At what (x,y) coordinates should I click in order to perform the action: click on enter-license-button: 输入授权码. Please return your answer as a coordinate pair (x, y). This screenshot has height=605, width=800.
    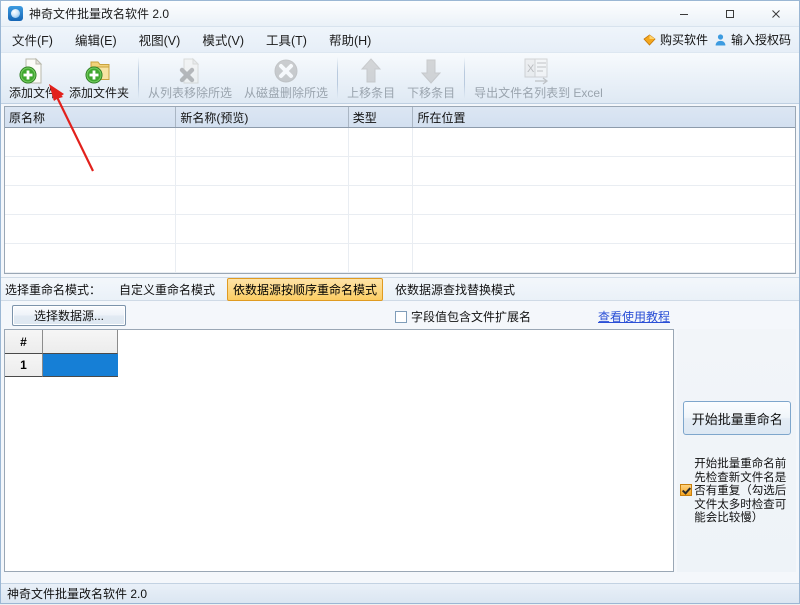
    Looking at the image, I should click on (752, 39).